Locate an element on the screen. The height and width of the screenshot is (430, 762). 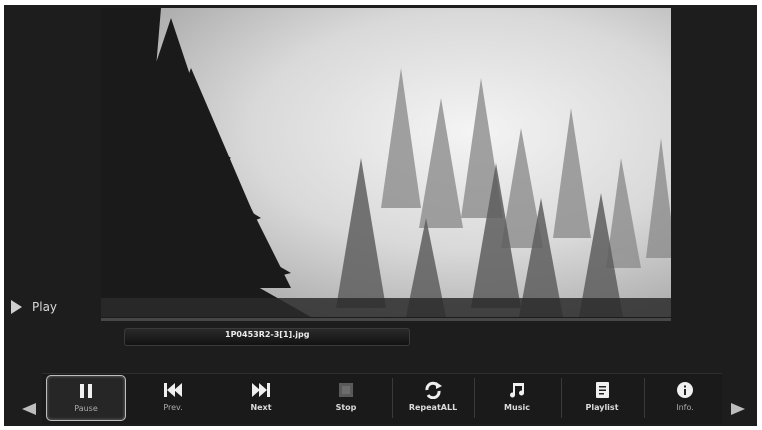
play-status: Play is located at coordinates (34, 307).